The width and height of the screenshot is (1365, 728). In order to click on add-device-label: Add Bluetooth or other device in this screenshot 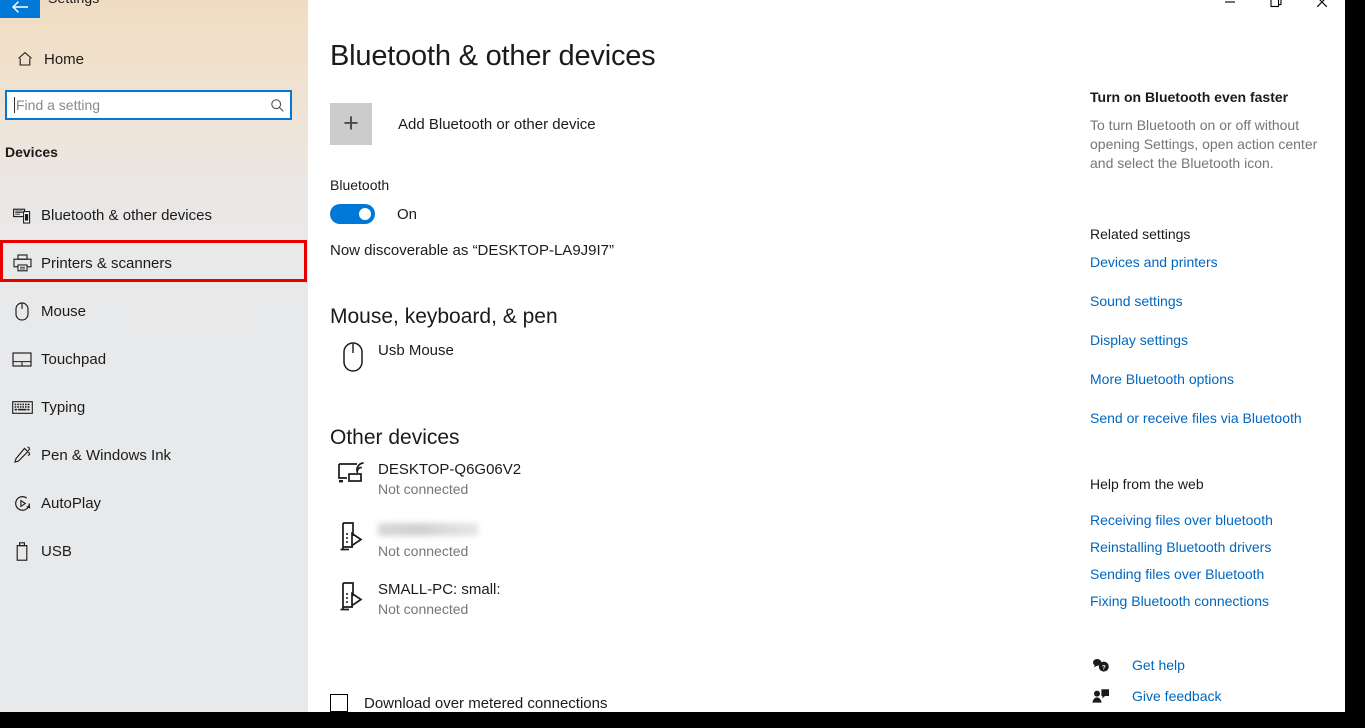, I will do `click(497, 124)`.